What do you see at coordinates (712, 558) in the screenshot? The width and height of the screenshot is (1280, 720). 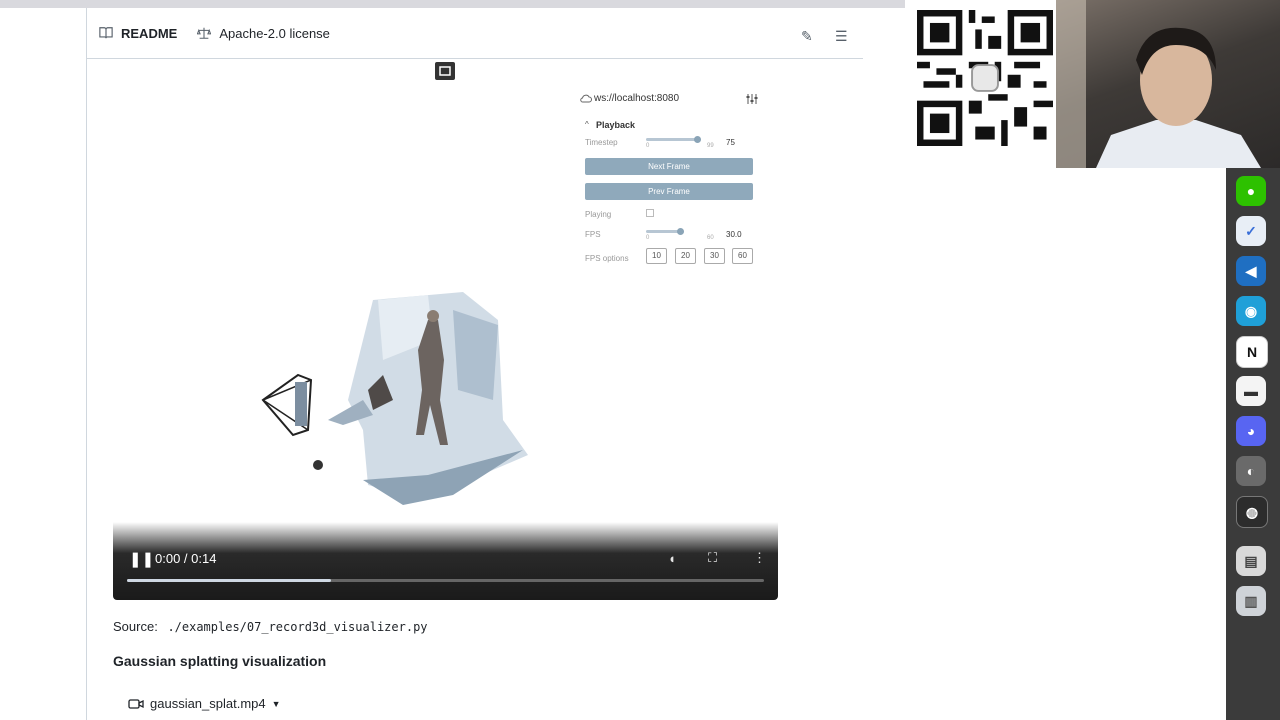 I see `fullscreen-icon: ⛶` at bounding box center [712, 558].